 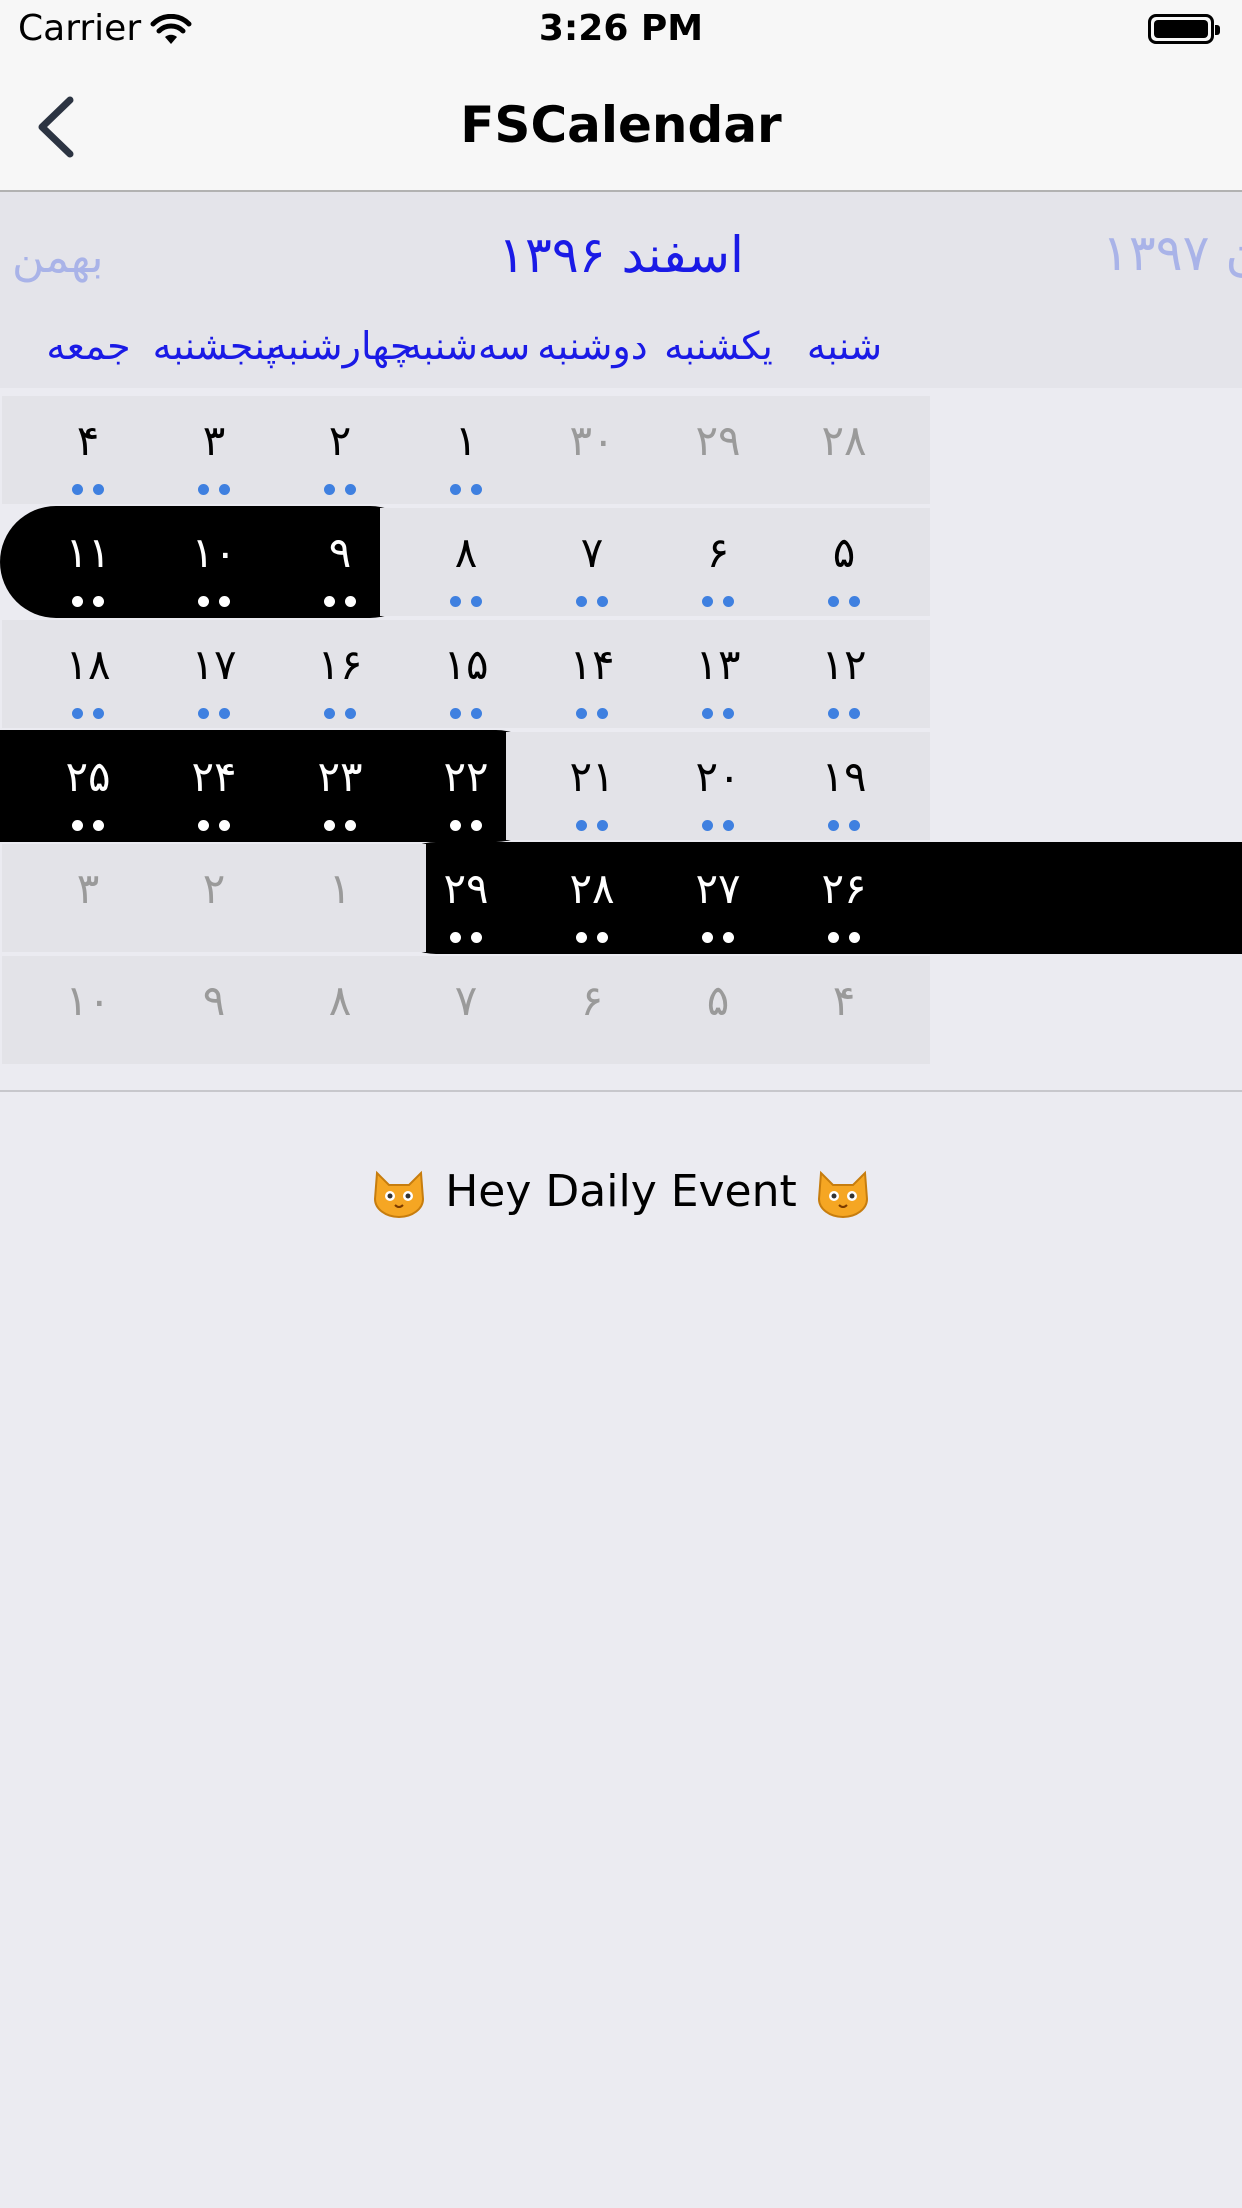 I want to click on day-number: ۲۸, so click(x=844, y=440).